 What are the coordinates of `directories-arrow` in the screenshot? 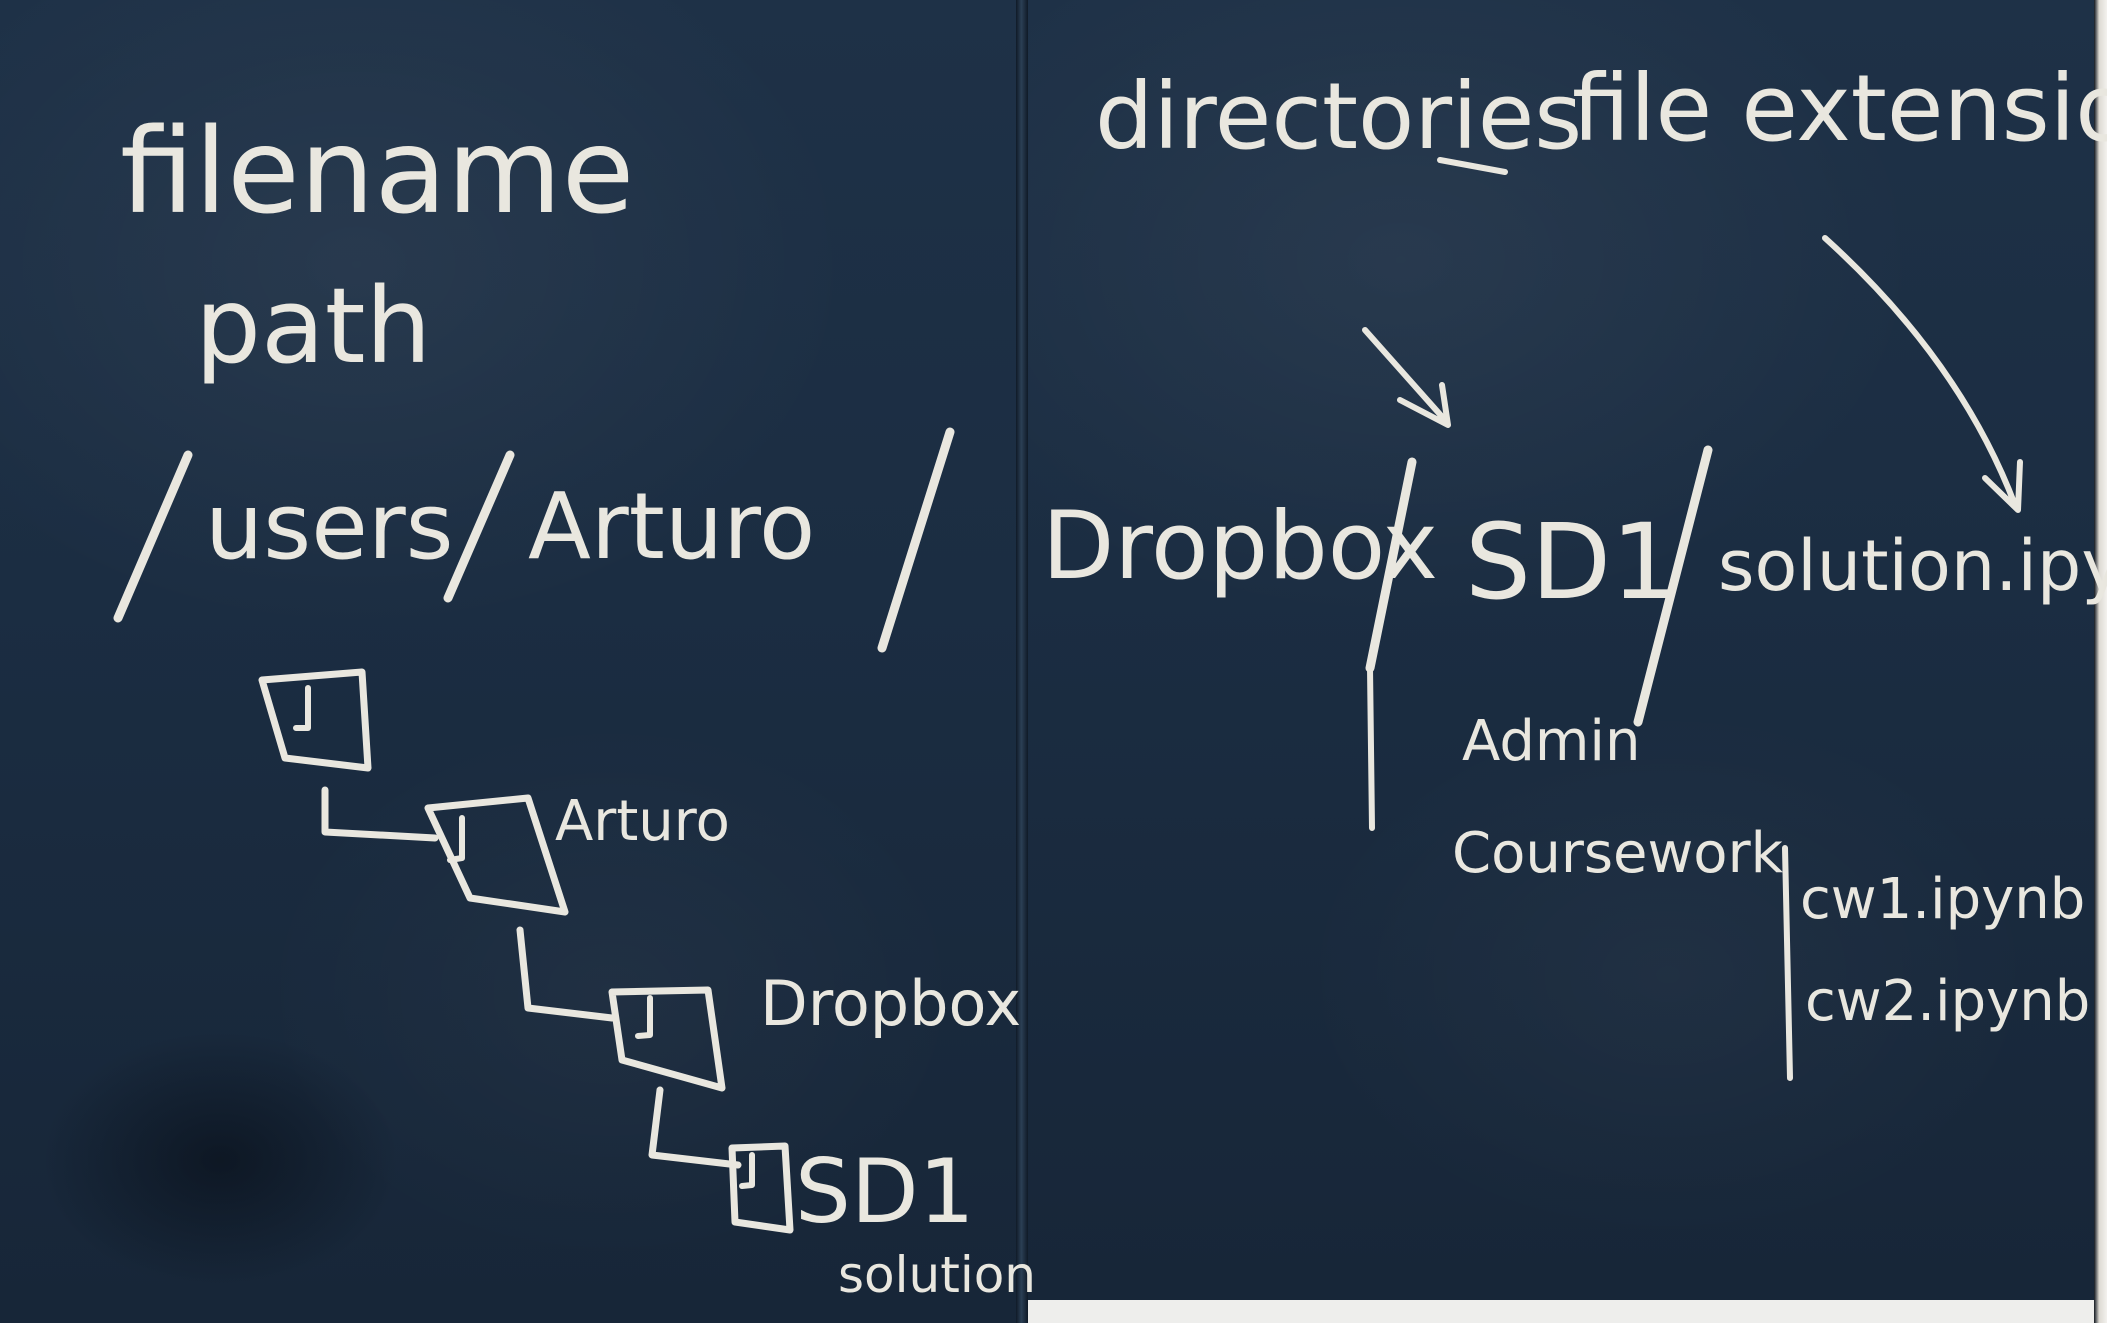 It's located at (1406, 377).